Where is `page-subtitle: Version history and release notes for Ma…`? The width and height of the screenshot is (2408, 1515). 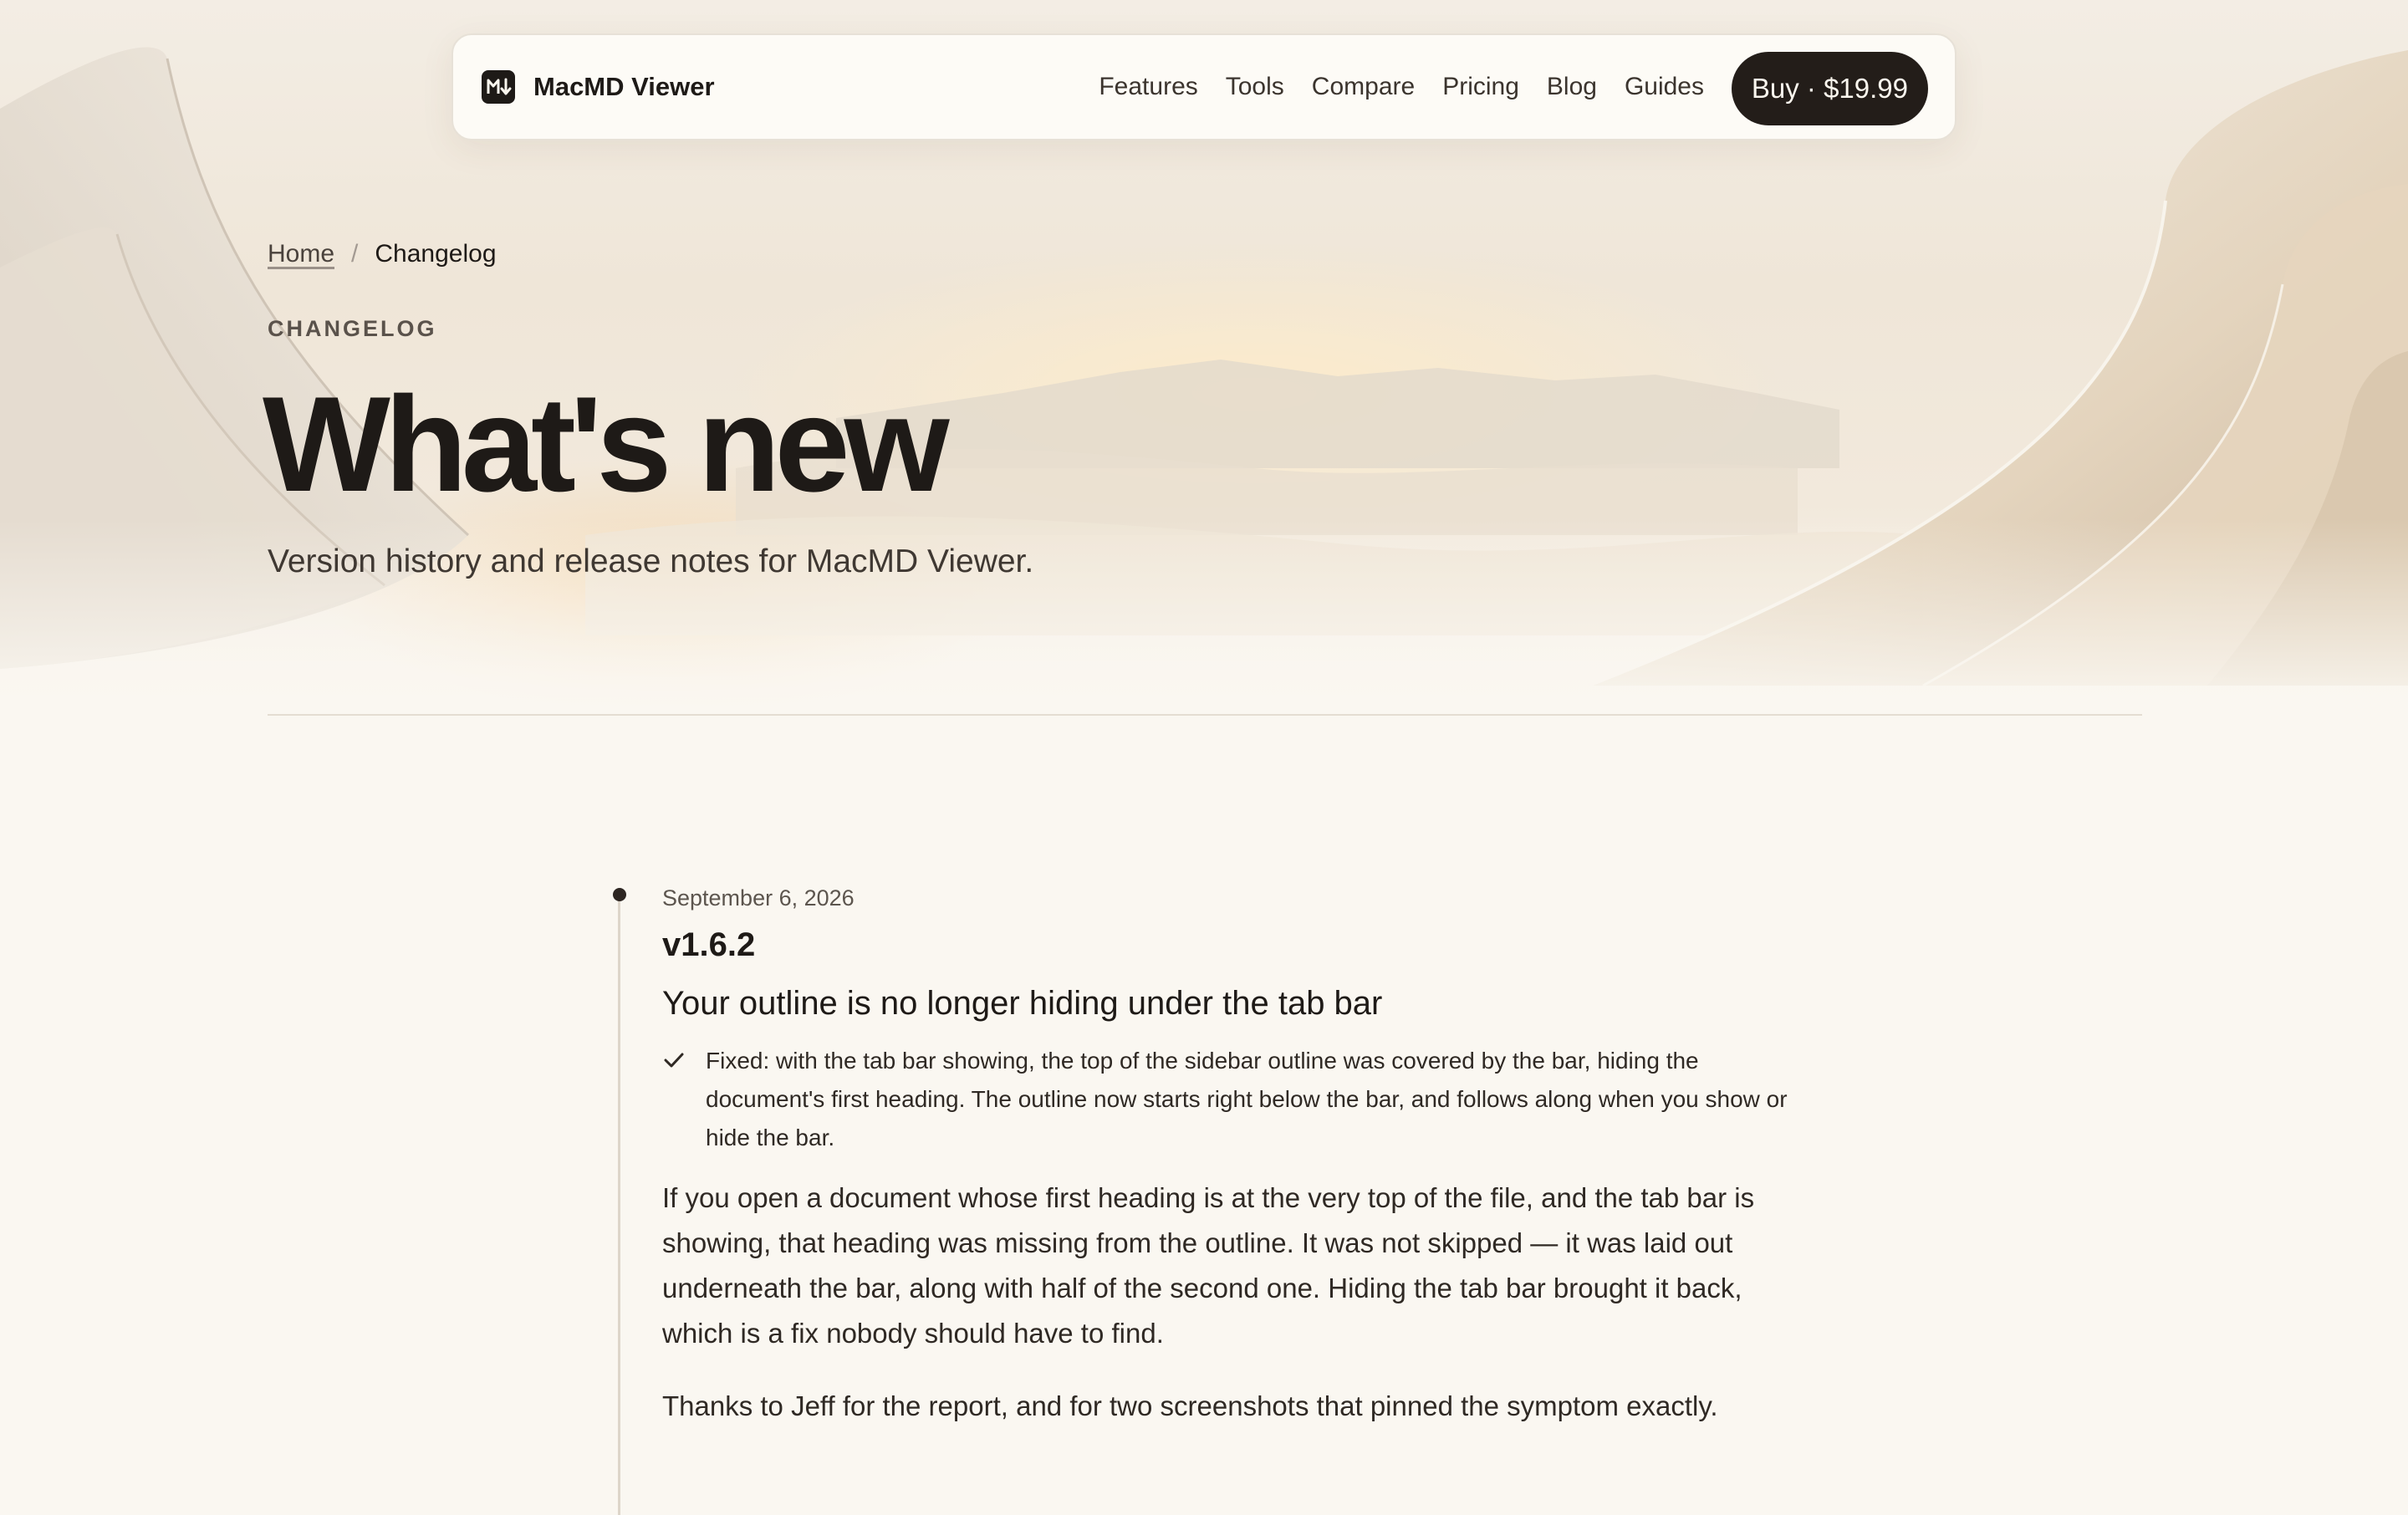 page-subtitle: Version history and release notes for Ma… is located at coordinates (651, 561).